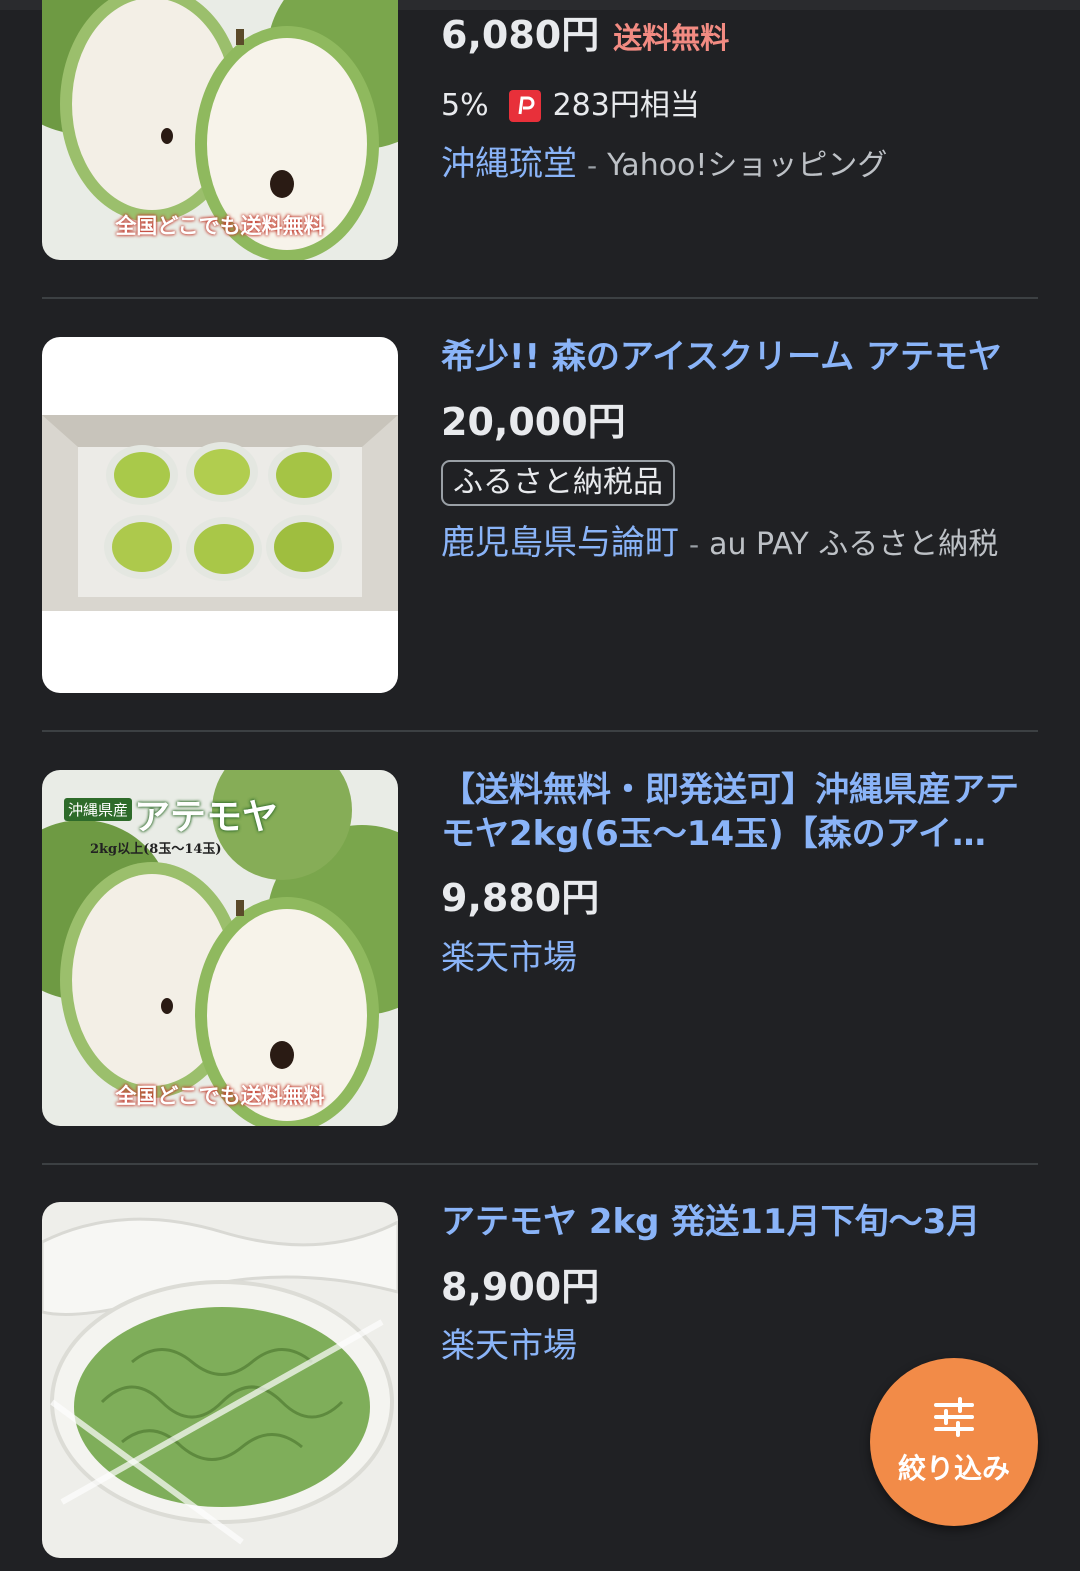 This screenshot has width=1080, height=1571. Describe the element at coordinates (954, 1419) in the screenshot. I see `filter-sliders-icon` at that location.